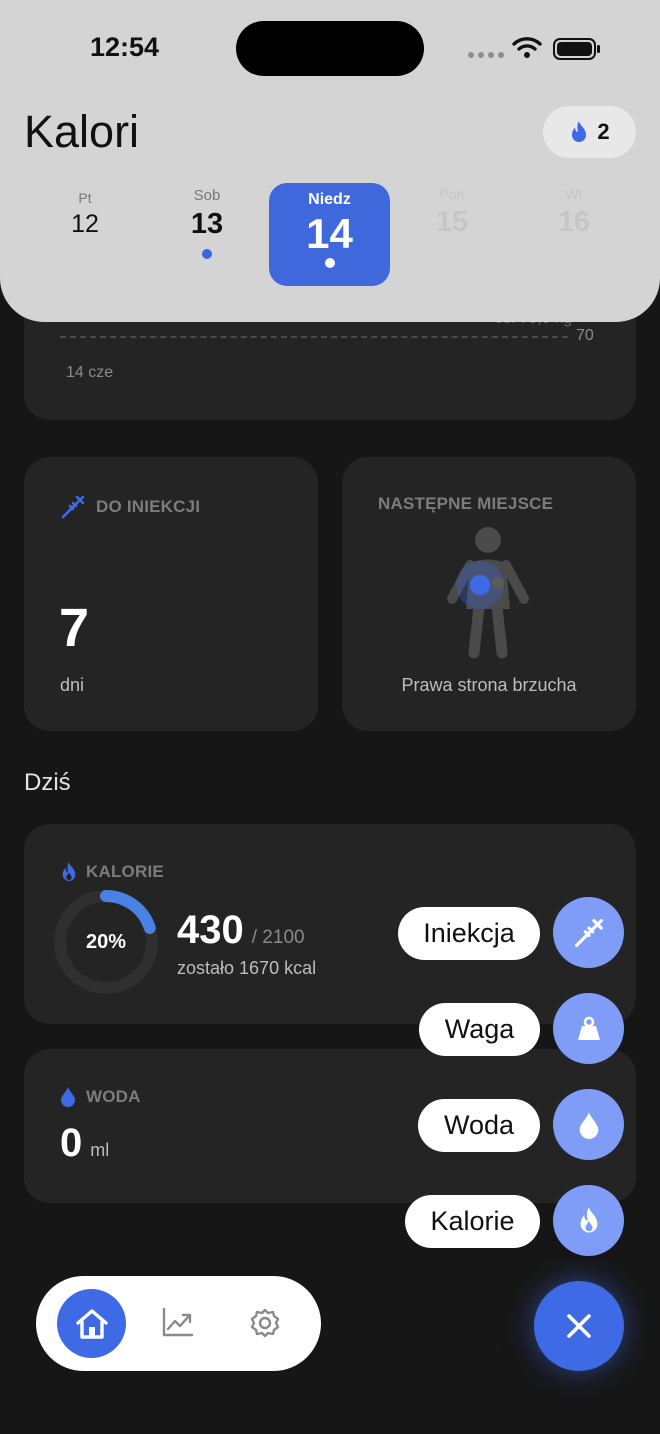 The width and height of the screenshot is (660, 1434). What do you see at coordinates (207, 223) in the screenshot?
I see `day-item: Sob 13` at bounding box center [207, 223].